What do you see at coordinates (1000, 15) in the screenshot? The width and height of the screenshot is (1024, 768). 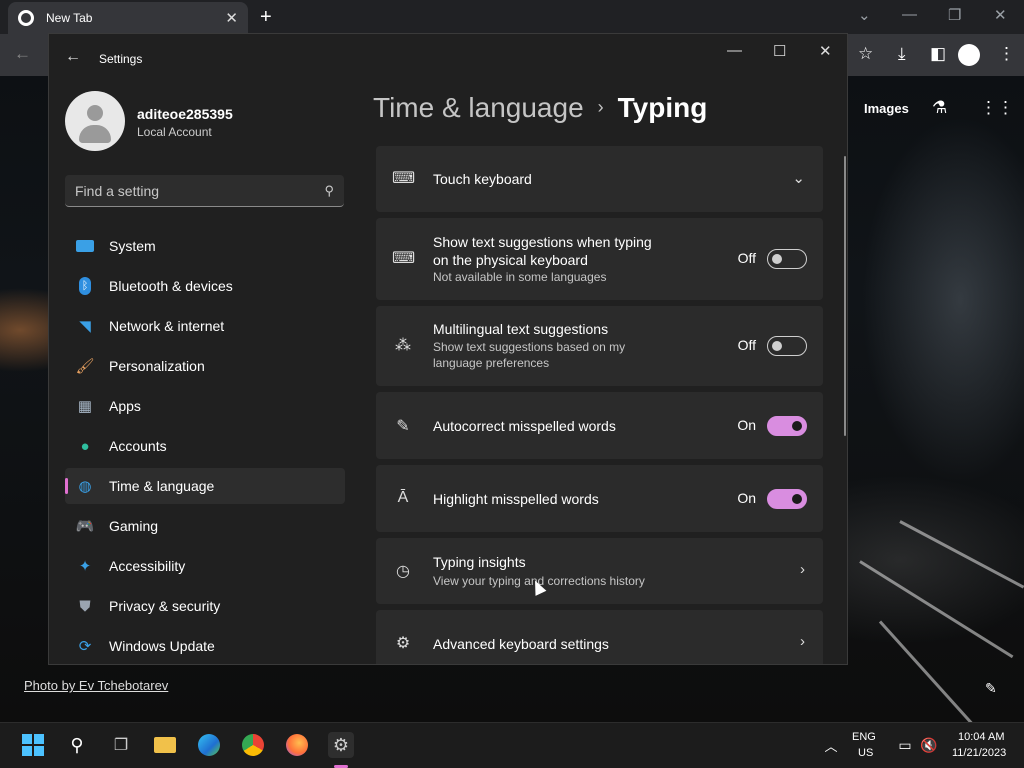 I see `close-browser-icon: ✕` at bounding box center [1000, 15].